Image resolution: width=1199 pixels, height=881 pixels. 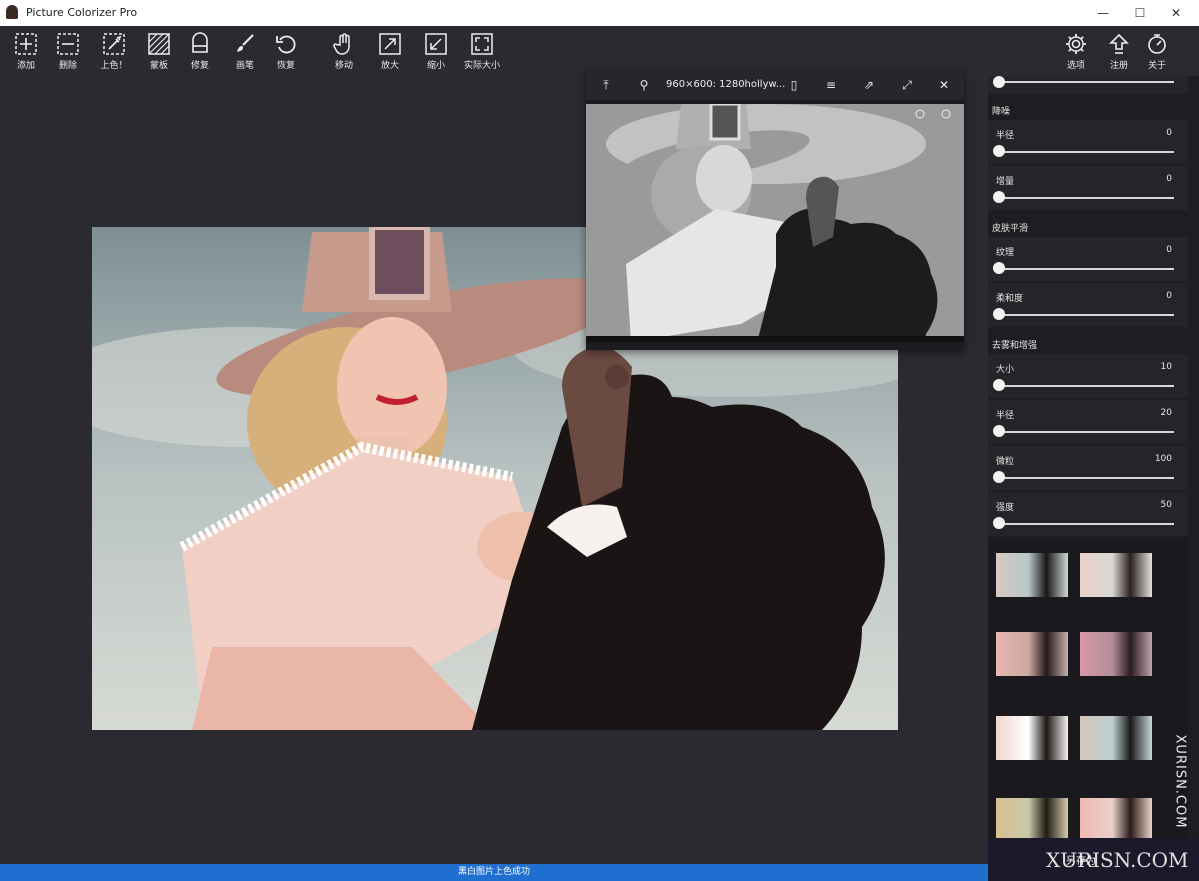 What do you see at coordinates (1176, 13) in the screenshot?
I see `close-window-button: ✕` at bounding box center [1176, 13].